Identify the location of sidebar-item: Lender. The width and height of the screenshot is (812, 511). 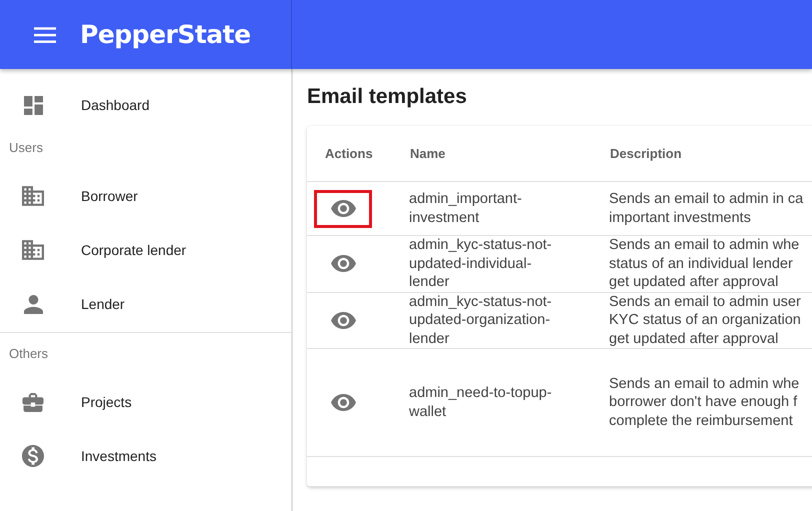
(145, 304).